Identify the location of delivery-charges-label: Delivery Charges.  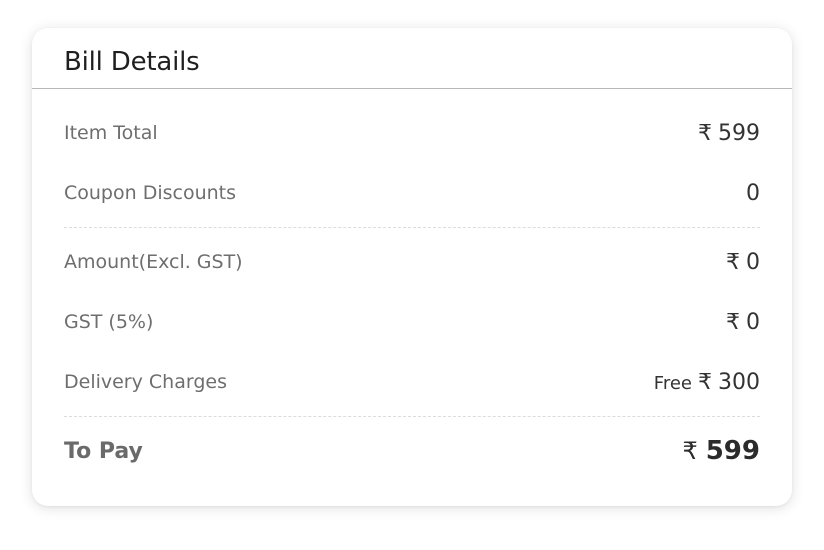
(145, 382).